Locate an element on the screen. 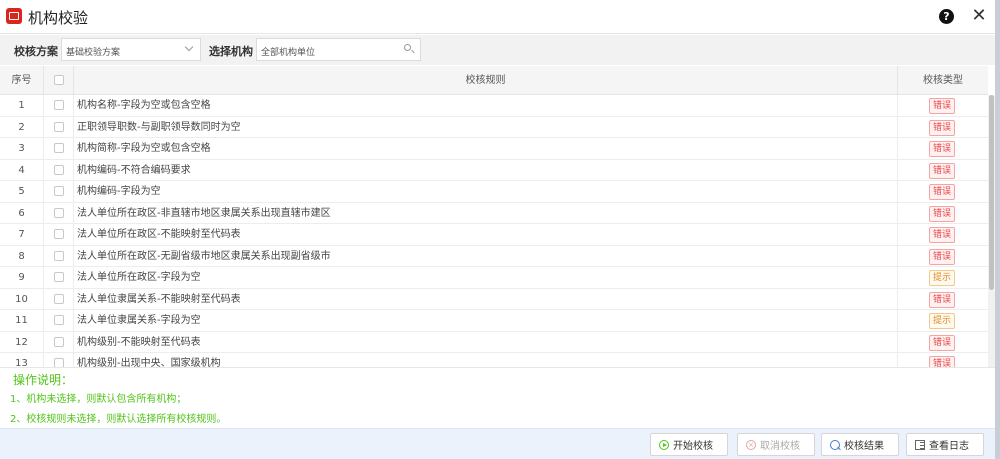 Image resolution: width=1000 pixels, height=459 pixels. type-badge: 提示 is located at coordinates (941, 278).